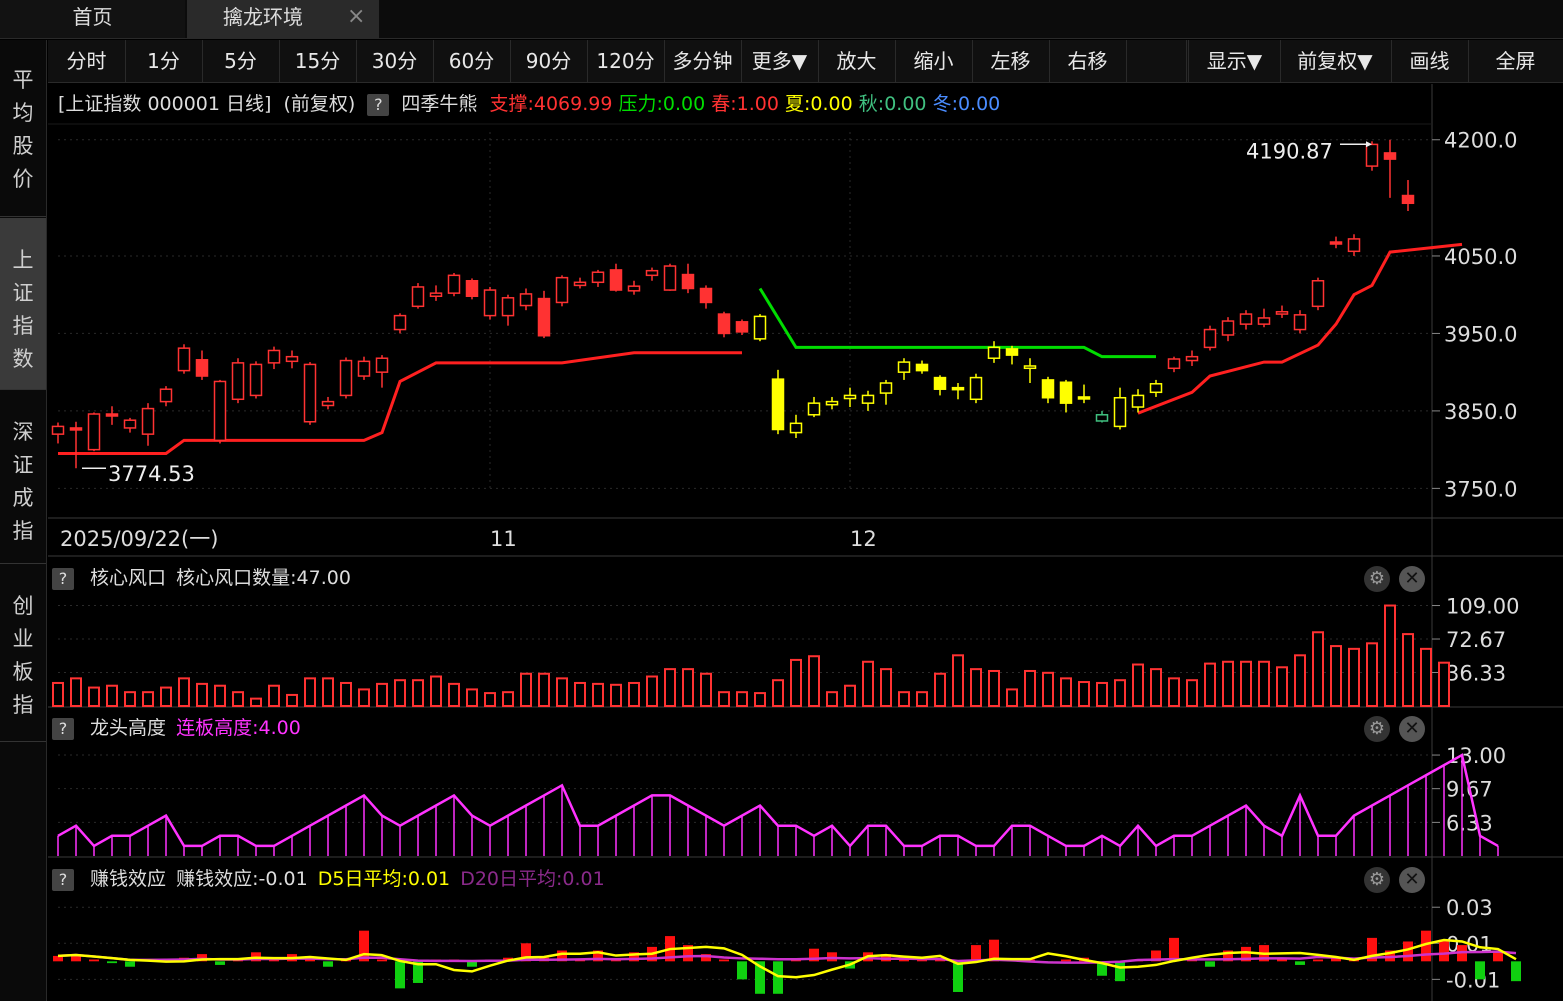 This screenshot has width=1563, height=1001. I want to click on y-tick-label: 6.33, so click(1469, 823).